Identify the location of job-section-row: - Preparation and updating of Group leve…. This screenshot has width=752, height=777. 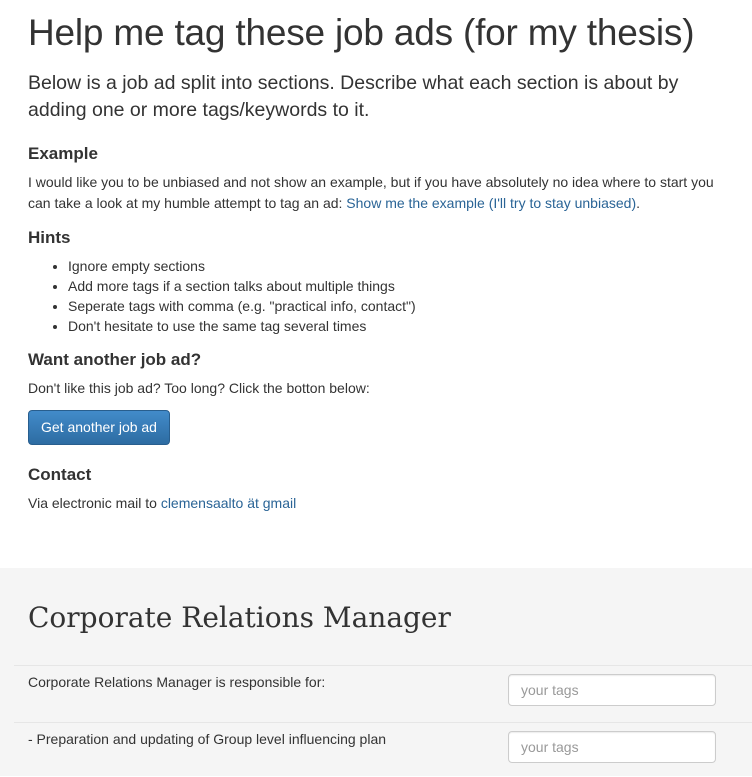
(383, 749).